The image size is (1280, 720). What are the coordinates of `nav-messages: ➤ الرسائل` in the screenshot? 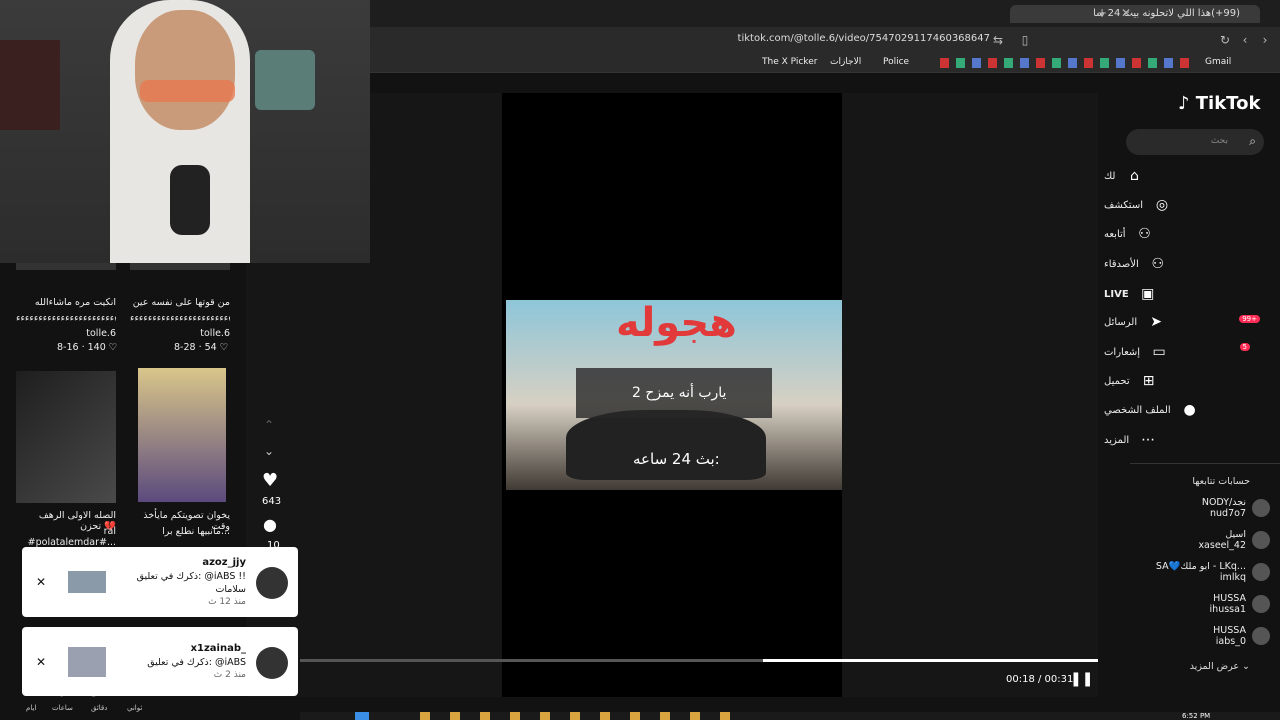 It's located at (1179, 322).